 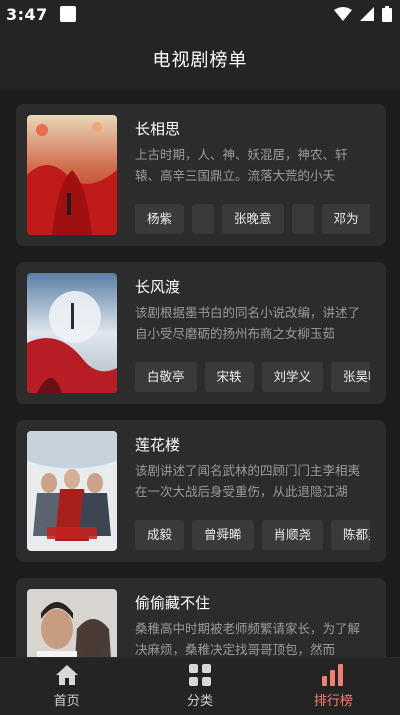 What do you see at coordinates (367, 14) in the screenshot?
I see `signal-icon` at bounding box center [367, 14].